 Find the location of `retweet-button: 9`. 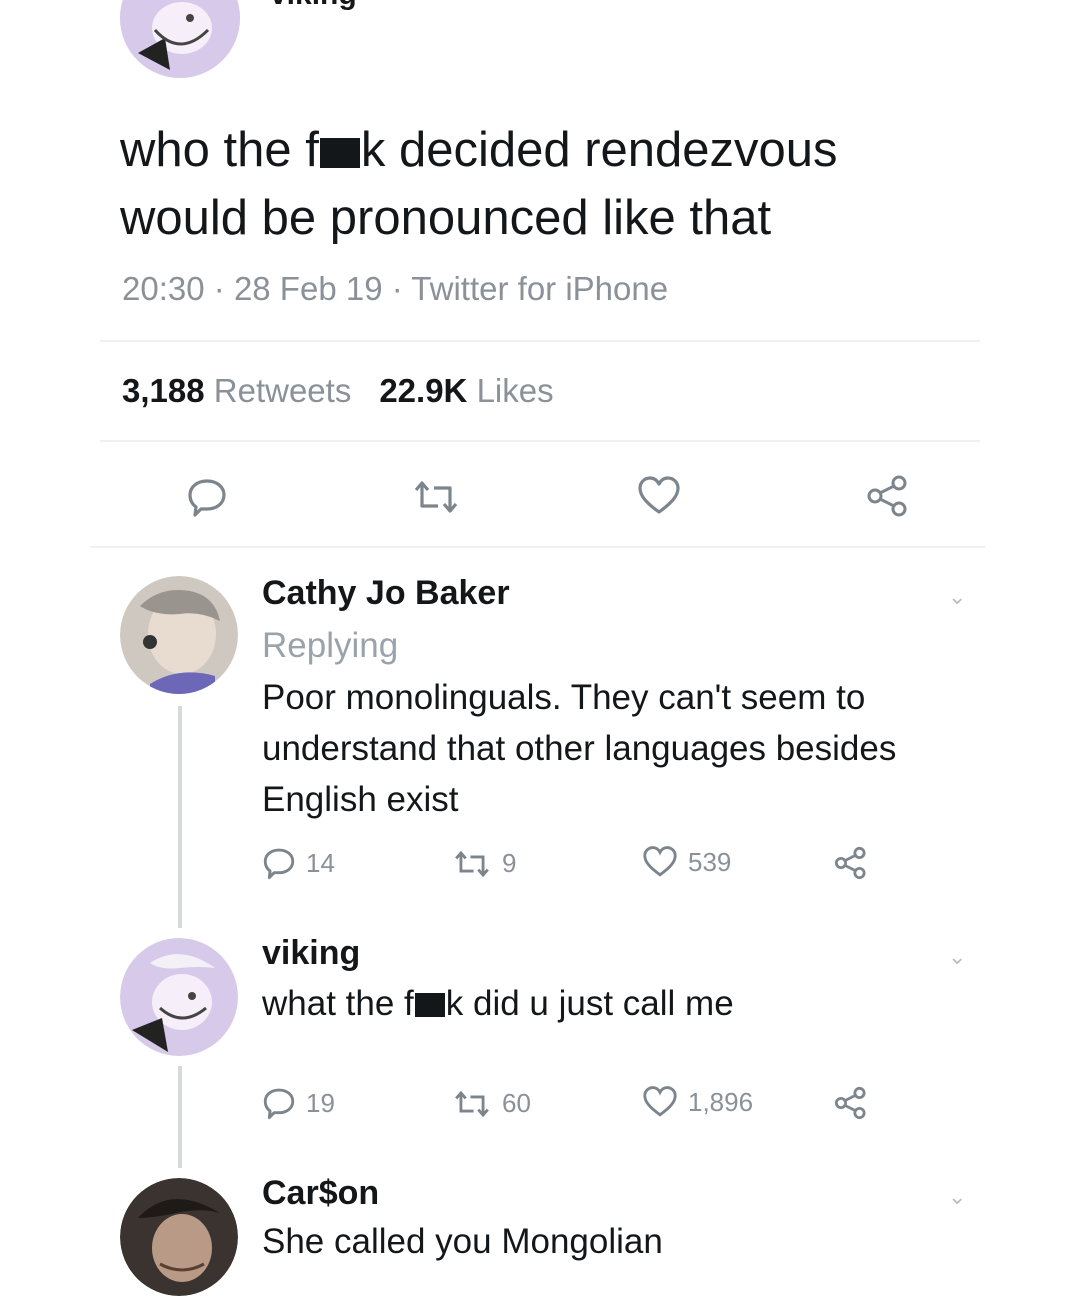

retweet-button: 9 is located at coordinates (484, 863).